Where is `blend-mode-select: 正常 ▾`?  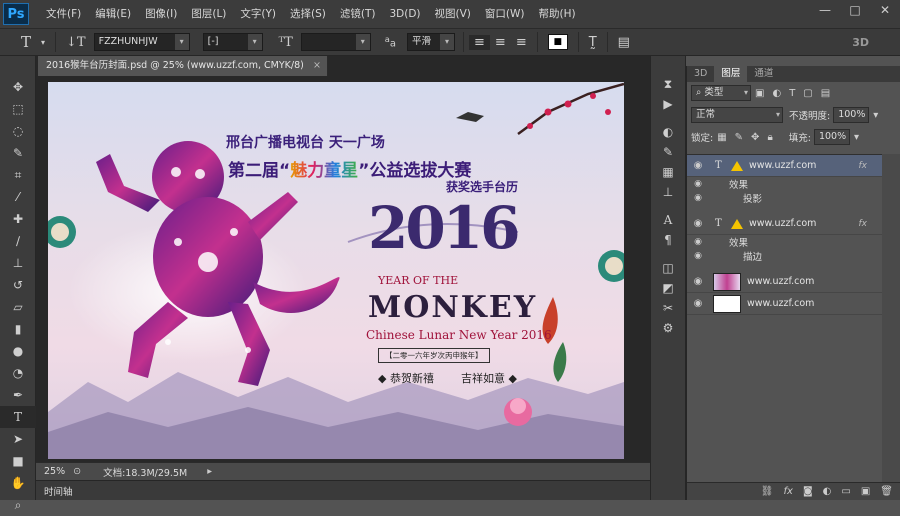
blend-mode-select: 正常 ▾ is located at coordinates (737, 115).